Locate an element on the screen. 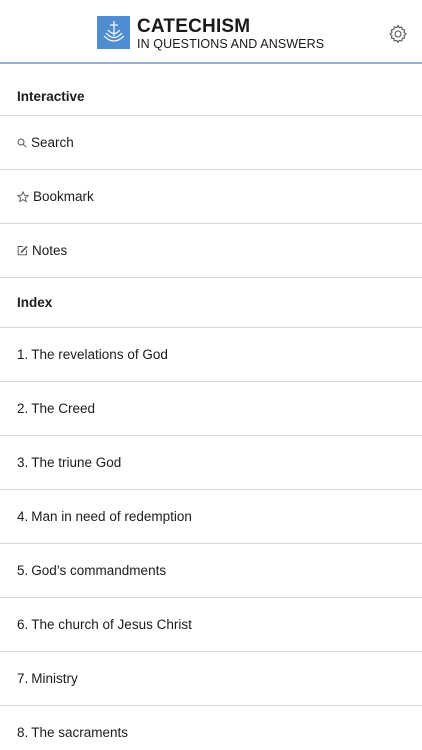 The width and height of the screenshot is (422, 750). index-item-6: 6. The church of Jesus Christ is located at coordinates (211, 625).